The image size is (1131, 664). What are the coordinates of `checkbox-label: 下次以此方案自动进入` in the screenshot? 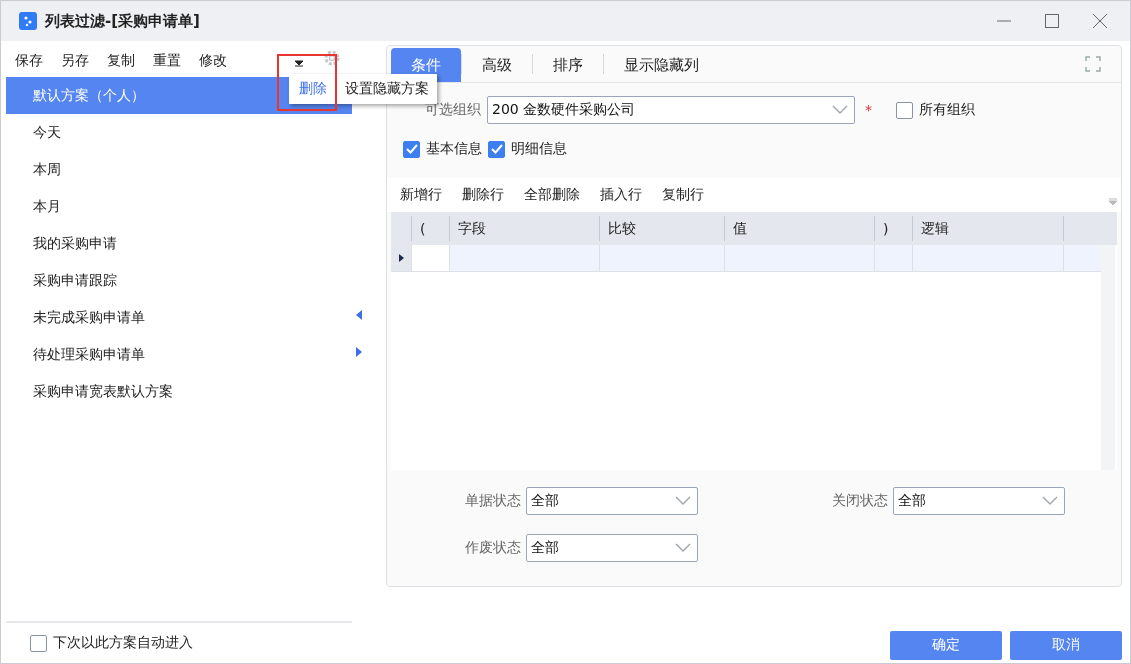 It's located at (123, 643).